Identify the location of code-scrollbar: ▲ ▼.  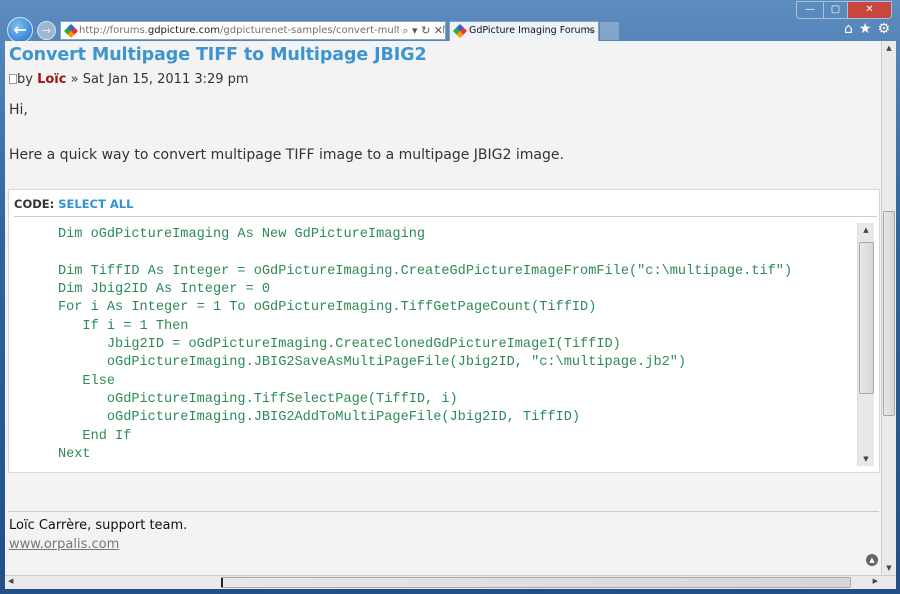
(865, 344).